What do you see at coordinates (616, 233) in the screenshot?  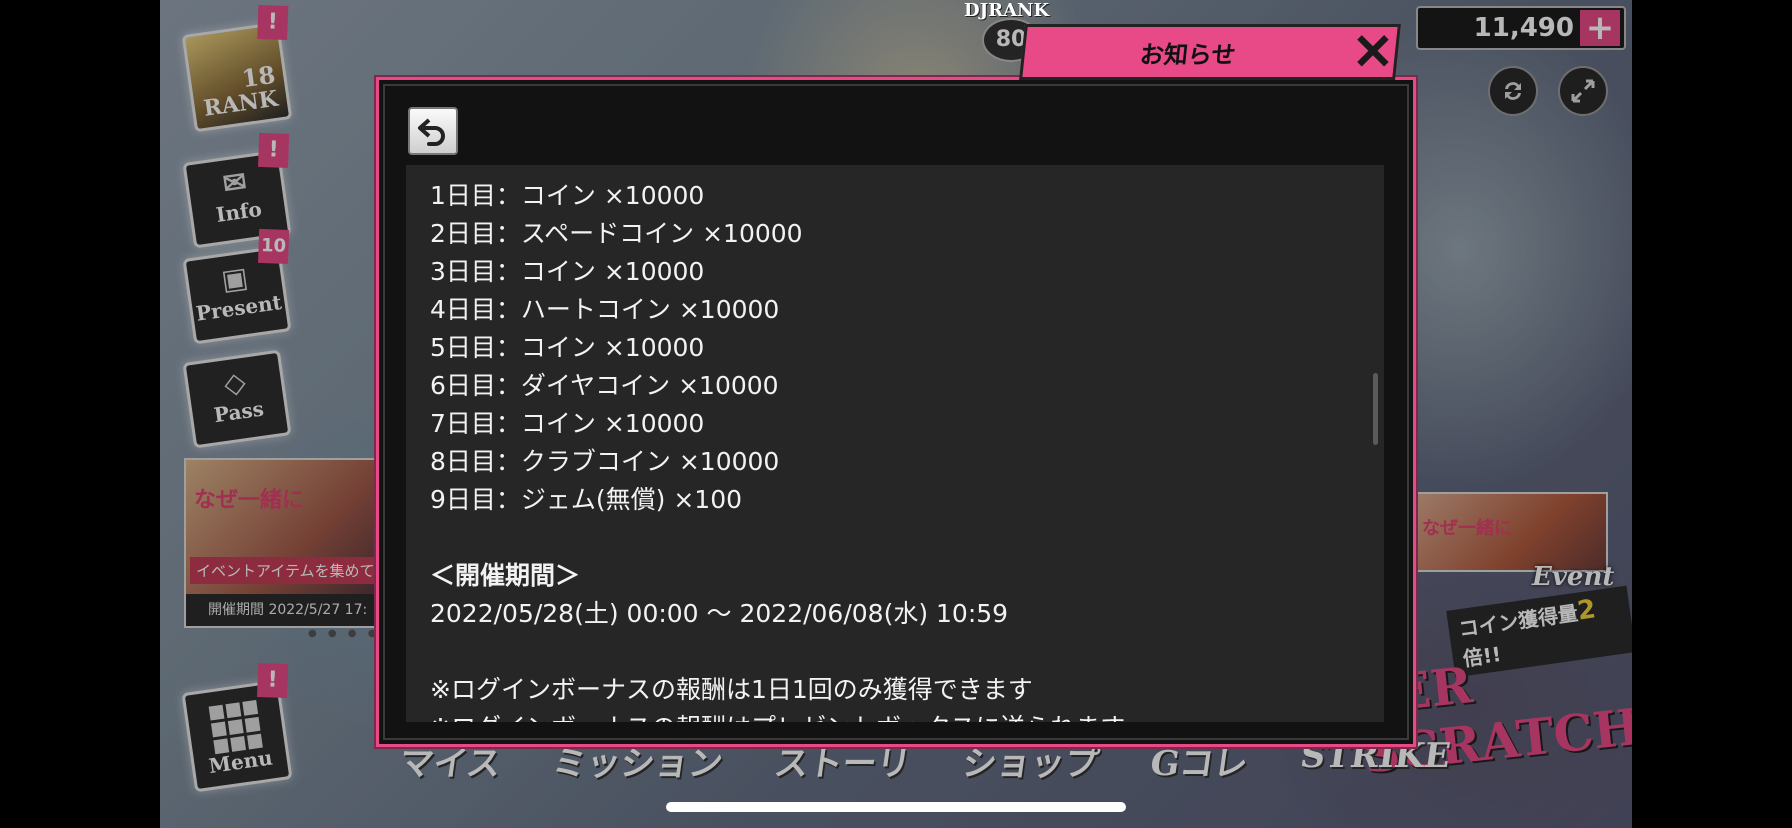 I see `reward-line-day2: 2日目：スペードコイン ×10000` at bounding box center [616, 233].